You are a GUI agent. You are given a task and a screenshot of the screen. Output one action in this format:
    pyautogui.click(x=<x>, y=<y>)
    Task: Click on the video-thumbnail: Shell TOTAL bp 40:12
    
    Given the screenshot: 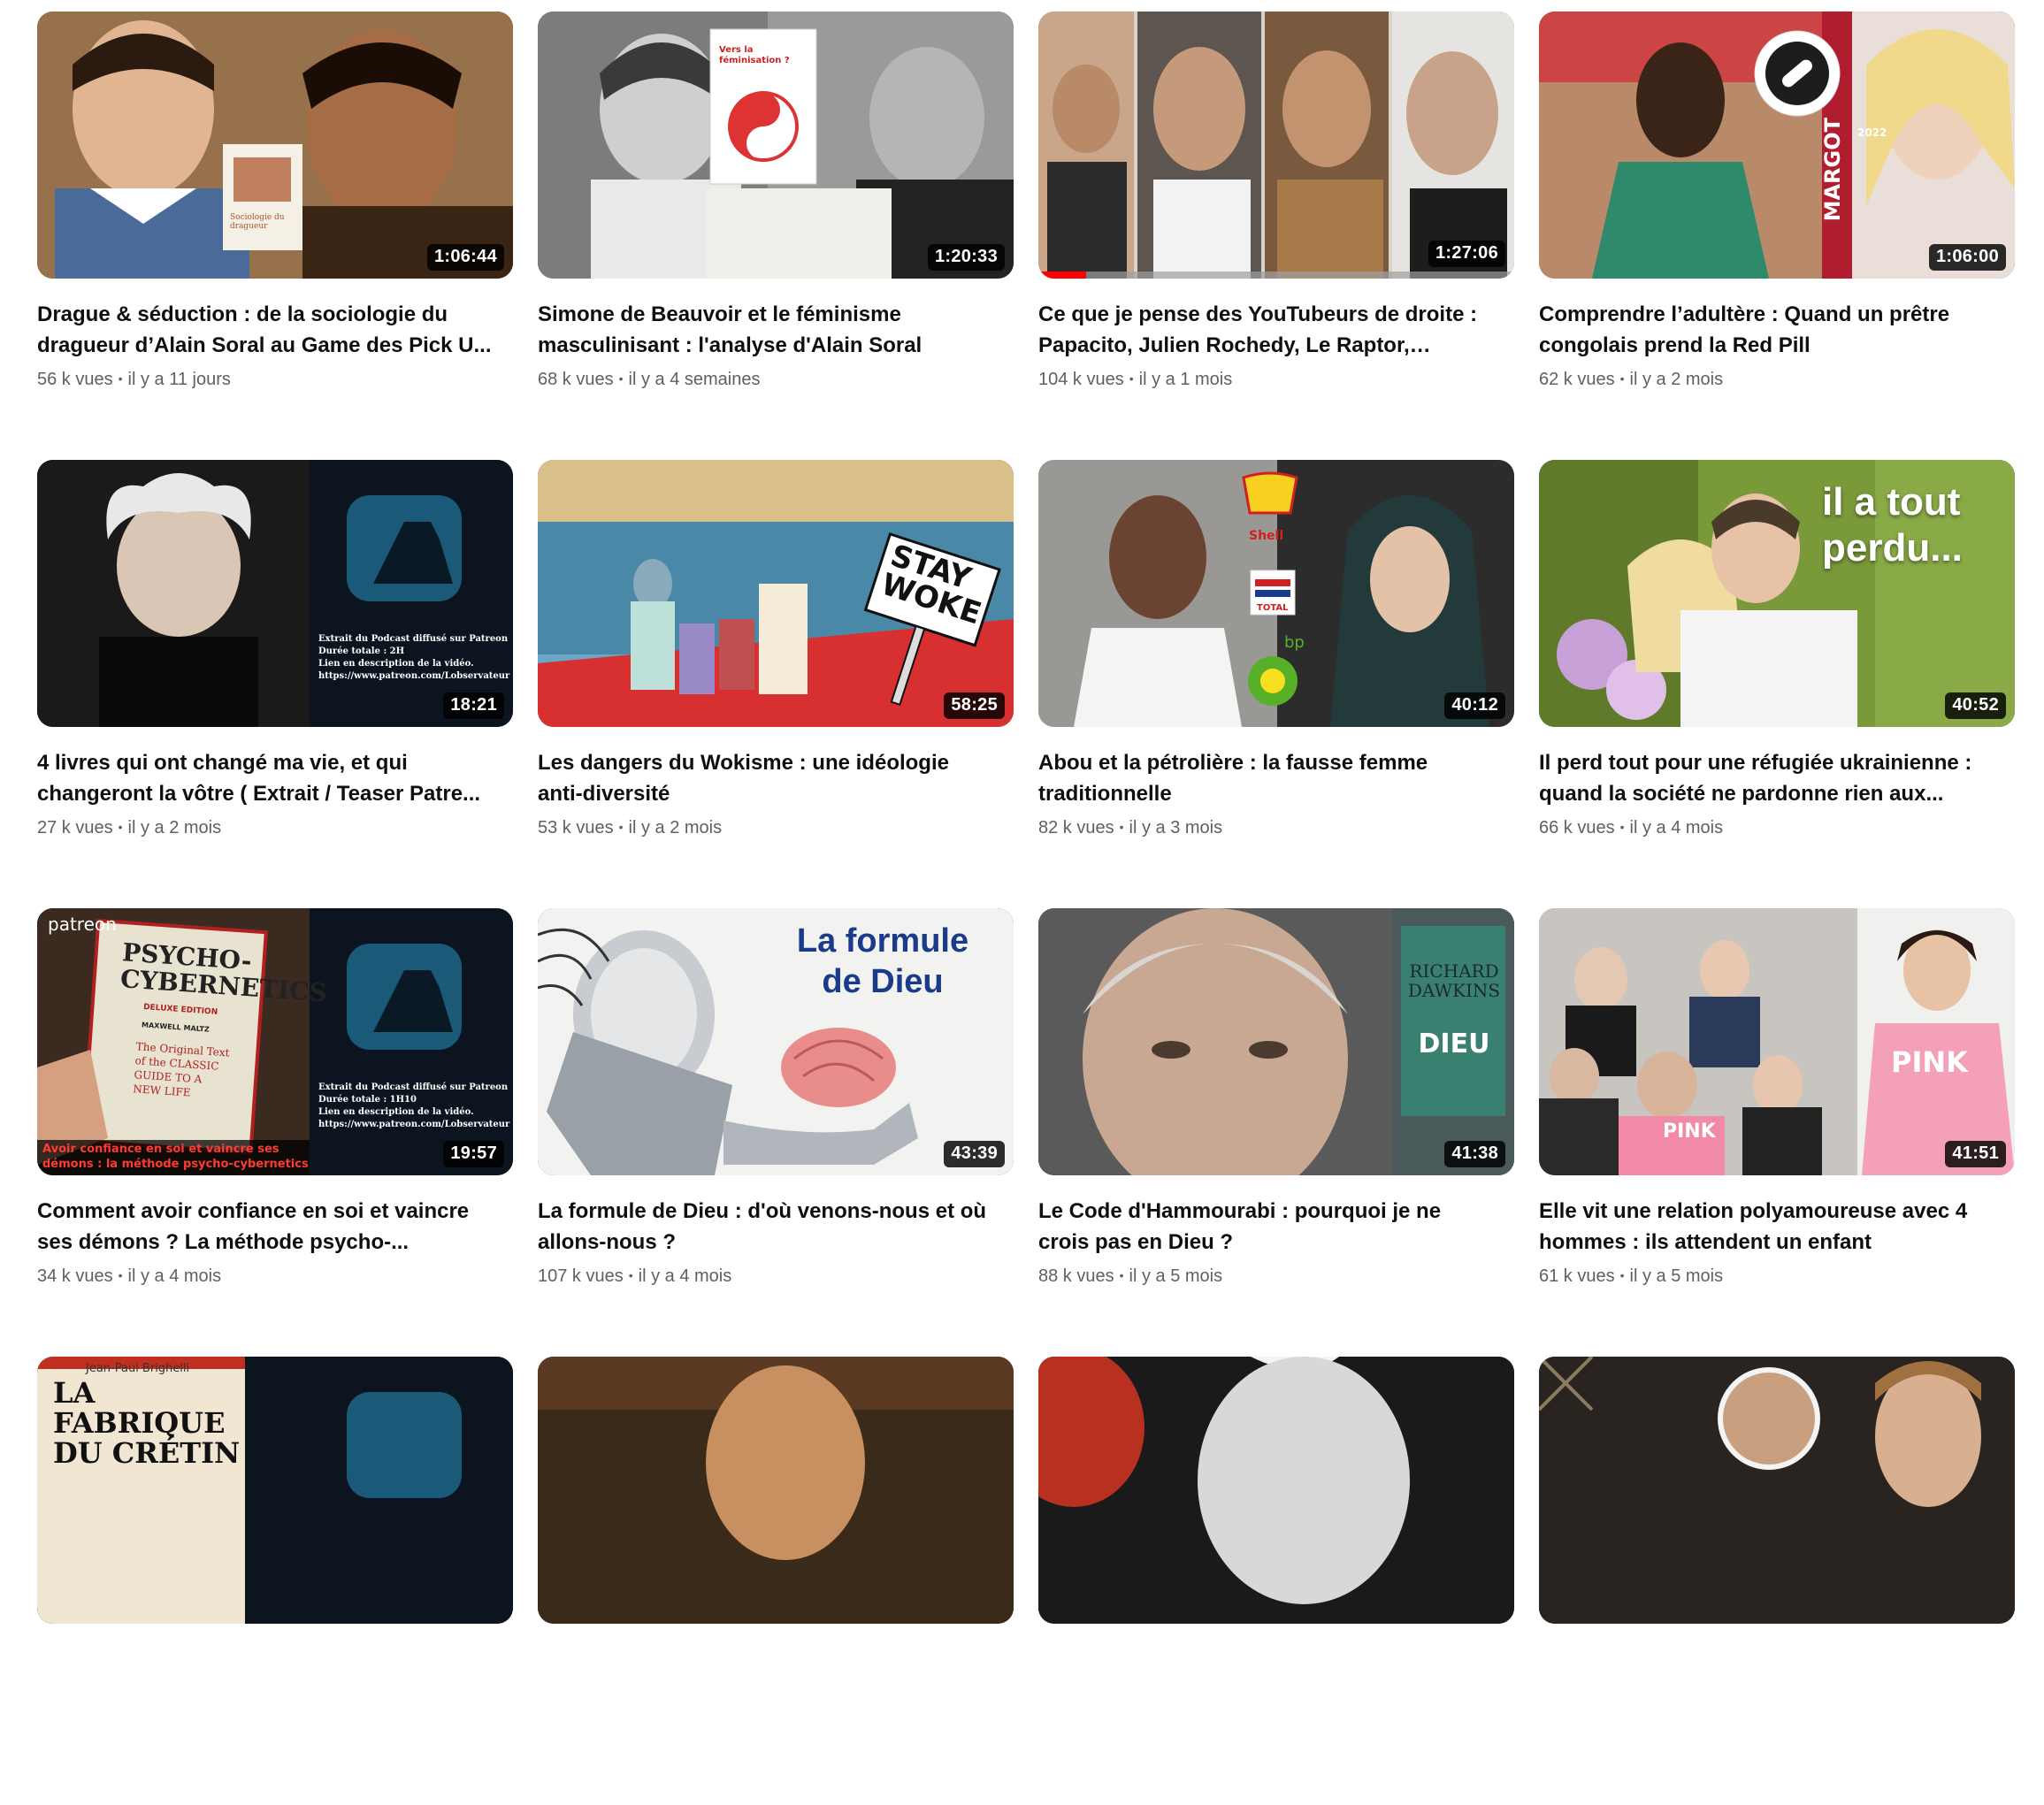 What is the action you would take?
    pyautogui.click(x=1276, y=593)
    